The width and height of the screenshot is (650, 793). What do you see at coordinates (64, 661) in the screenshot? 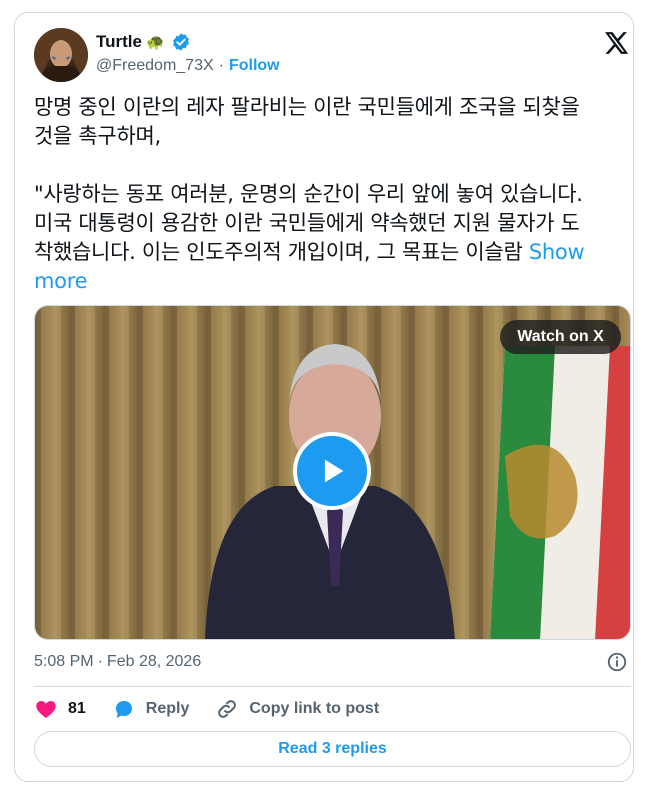
I see `post-time: 5:08 PM` at bounding box center [64, 661].